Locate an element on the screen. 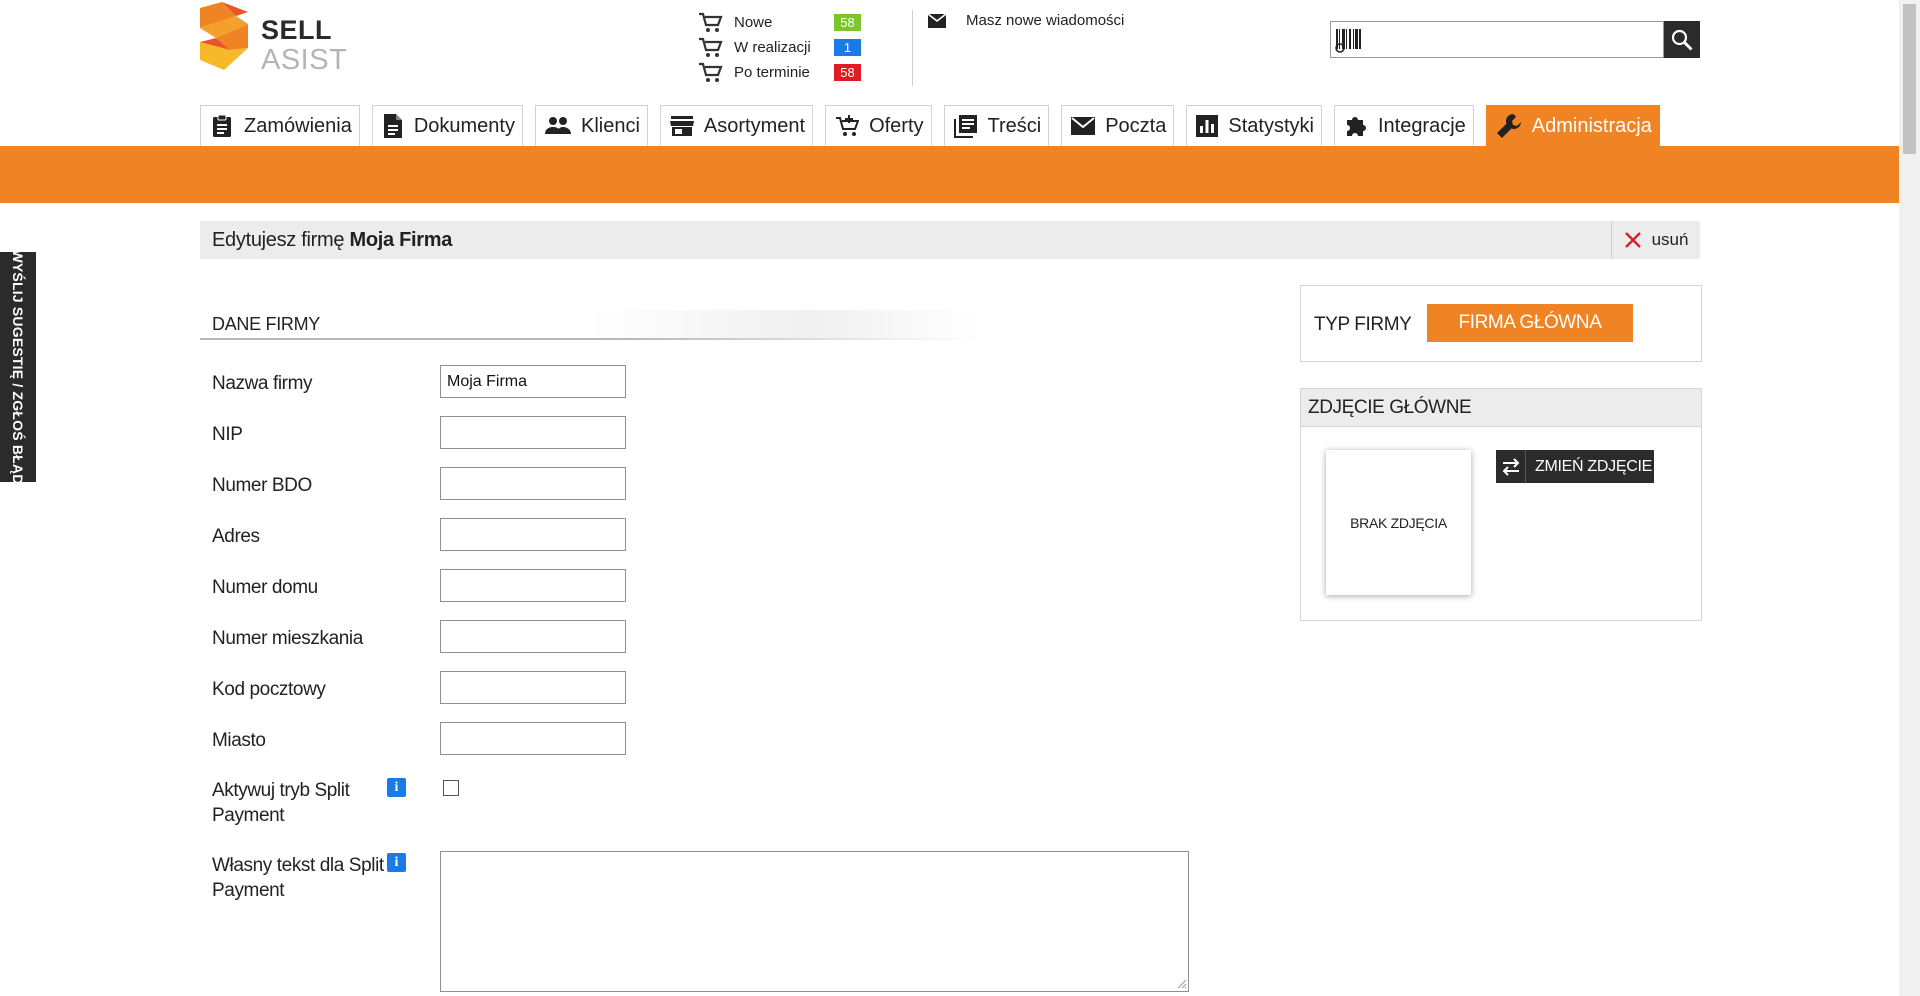  page-title: Edytujesz firmę Moja Firma is located at coordinates (326, 240).